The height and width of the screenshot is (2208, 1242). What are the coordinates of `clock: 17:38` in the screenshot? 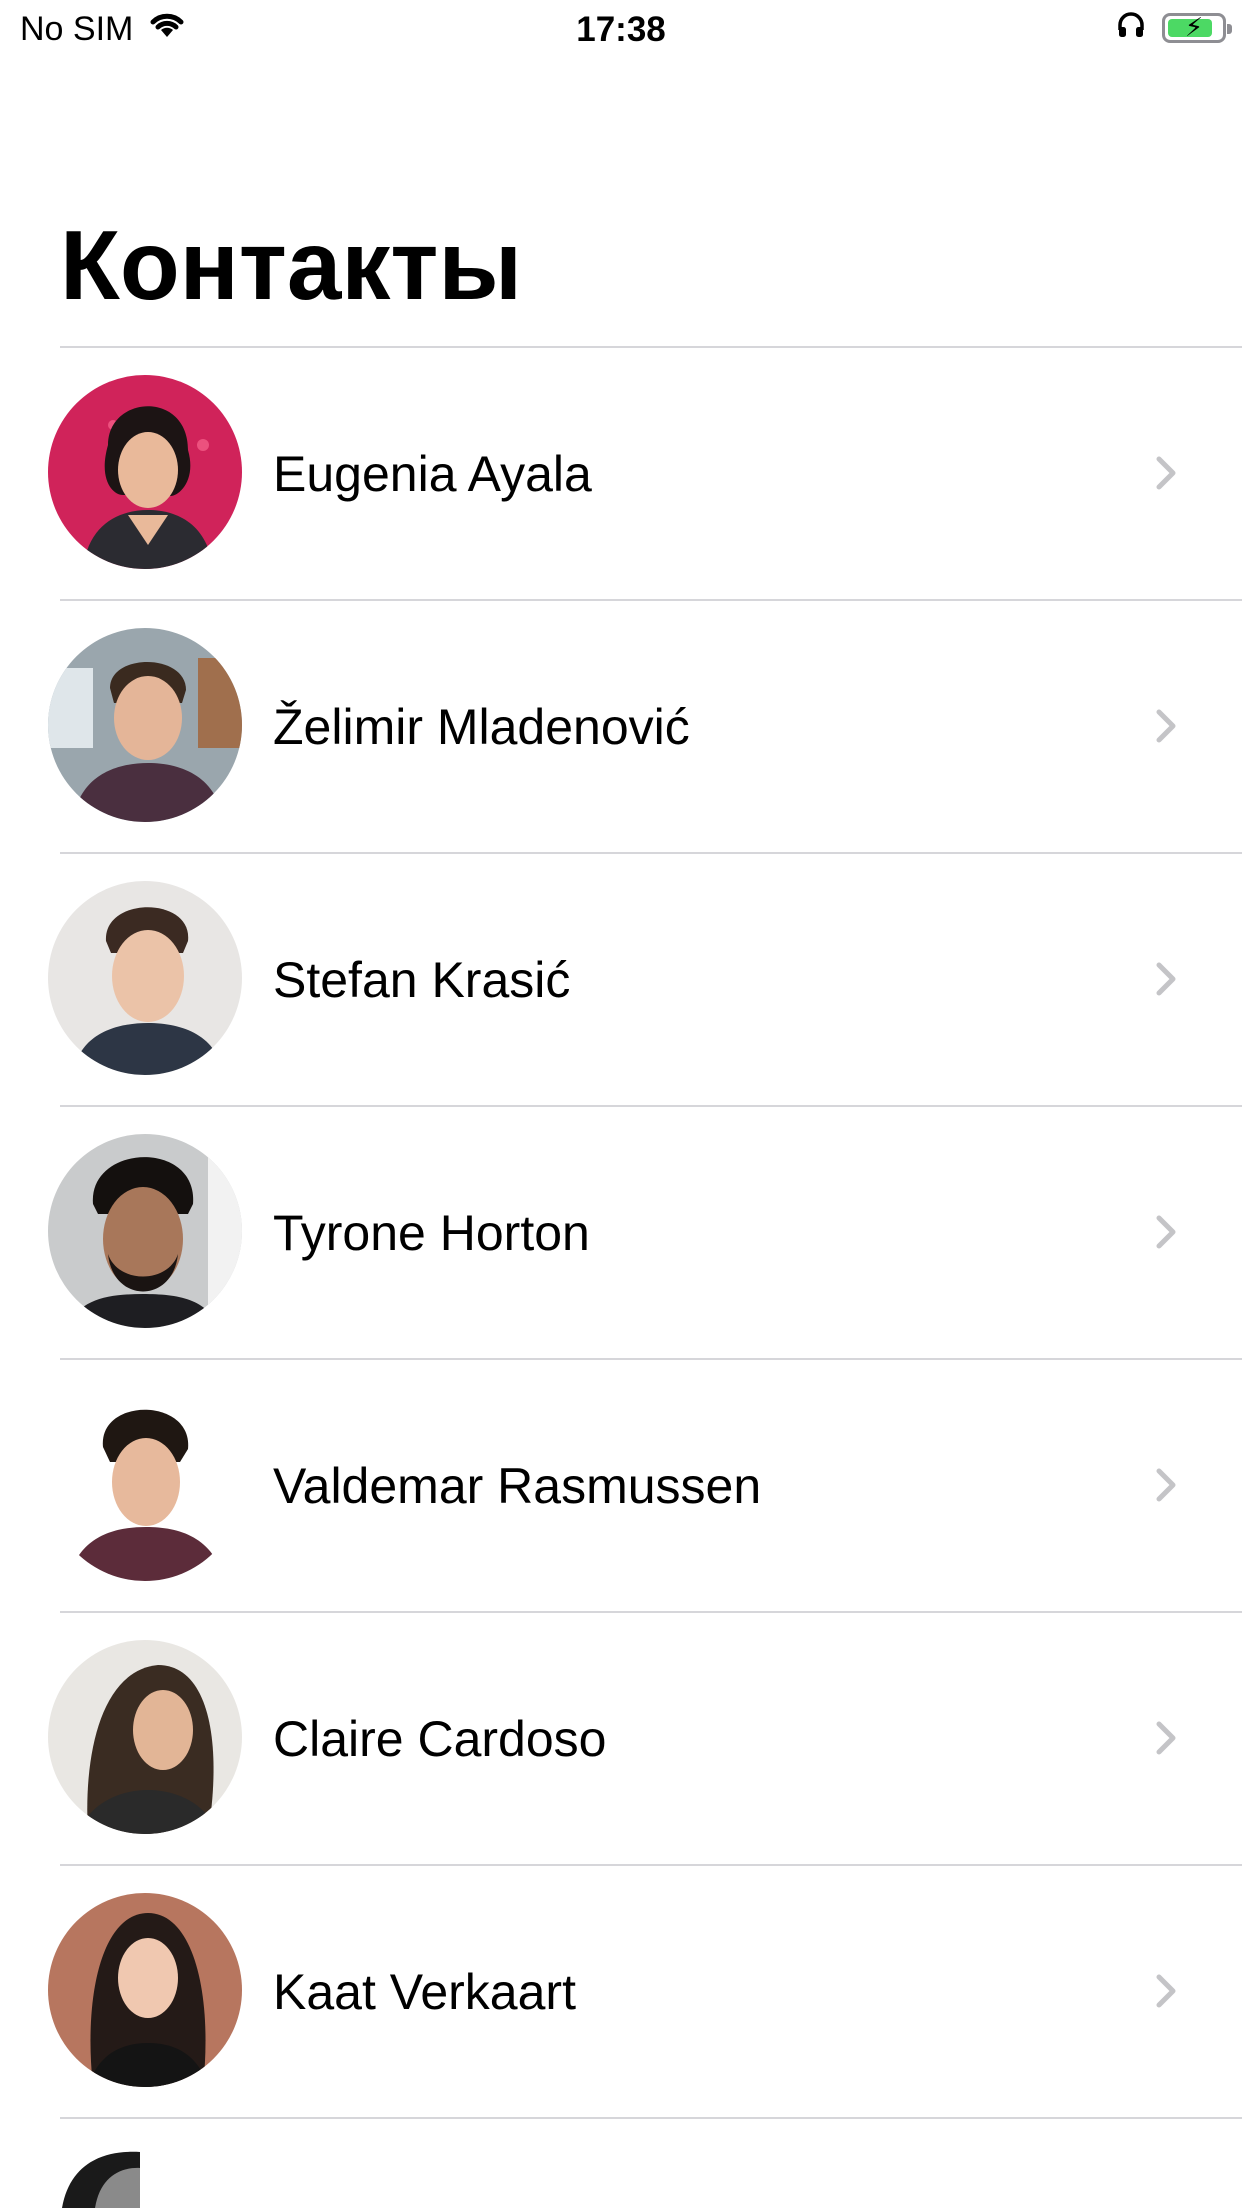 It's located at (621, 29).